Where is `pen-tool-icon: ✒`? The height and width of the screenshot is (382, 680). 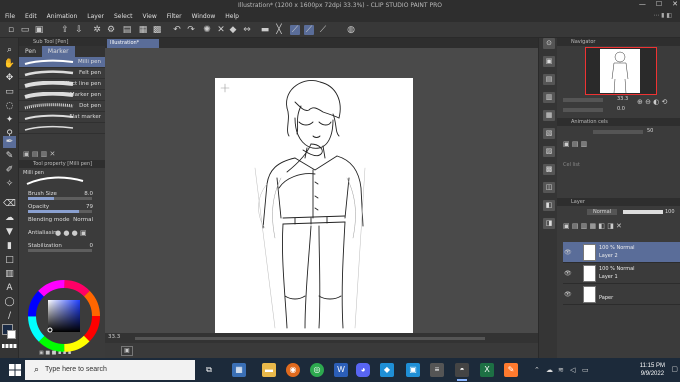
pen-tool-icon: ✒ is located at coordinates (9, 142).